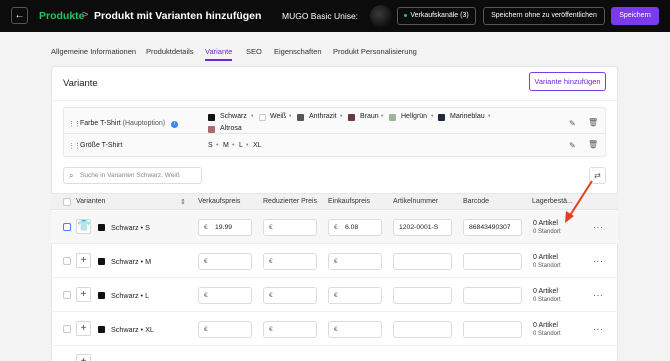 This screenshot has width=670, height=361. Describe the element at coordinates (231, 128) in the screenshot. I see `option-value: Altrosa` at that location.